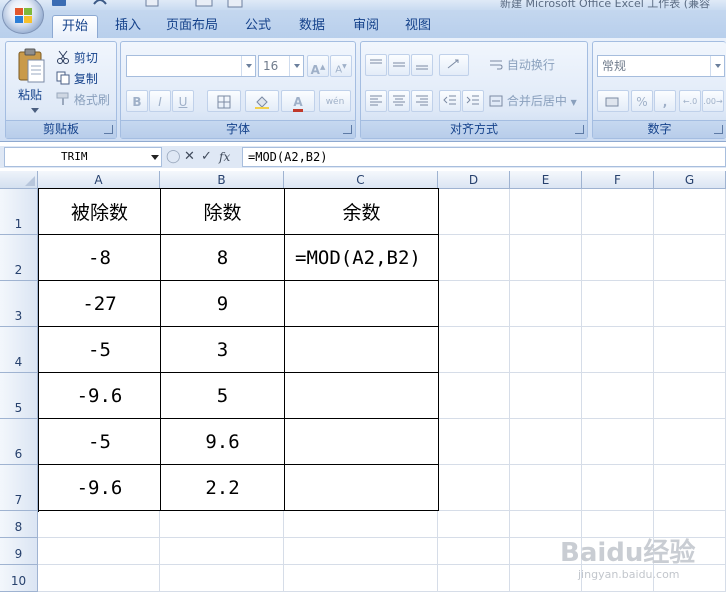  What do you see at coordinates (128, 26) in the screenshot?
I see `tab-insert: 插入` at bounding box center [128, 26].